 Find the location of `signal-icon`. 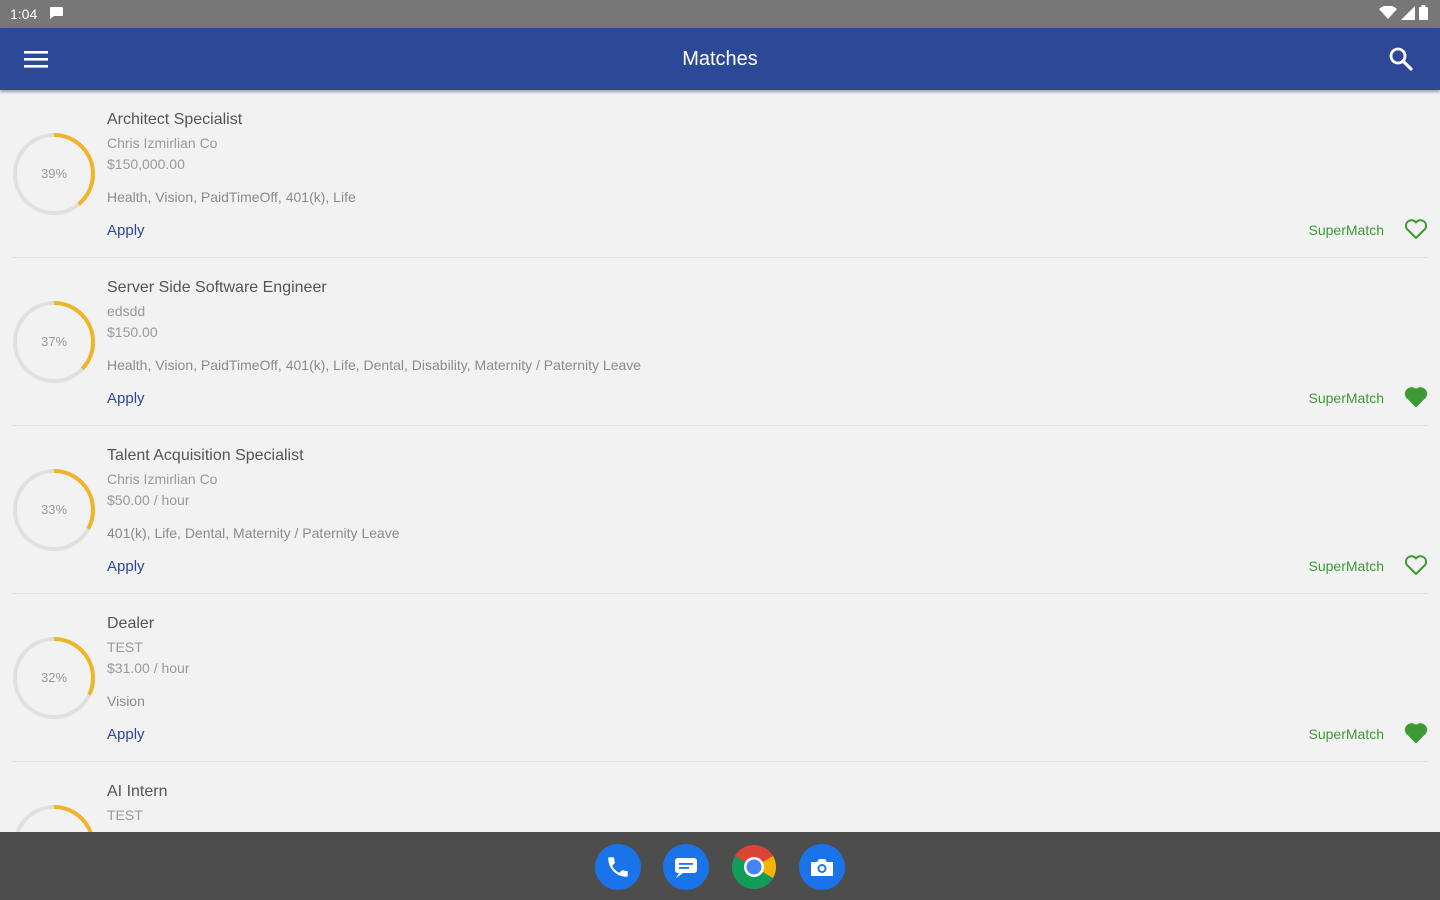

signal-icon is located at coordinates (1408, 12).